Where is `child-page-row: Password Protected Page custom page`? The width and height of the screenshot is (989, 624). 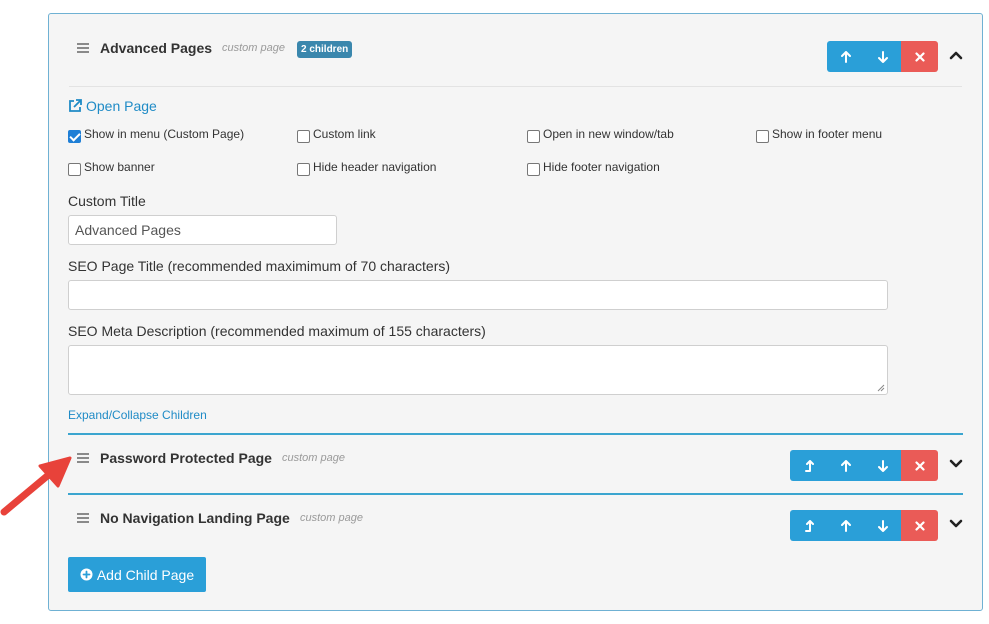 child-page-row: Password Protected Page custom page is located at coordinates (515, 465).